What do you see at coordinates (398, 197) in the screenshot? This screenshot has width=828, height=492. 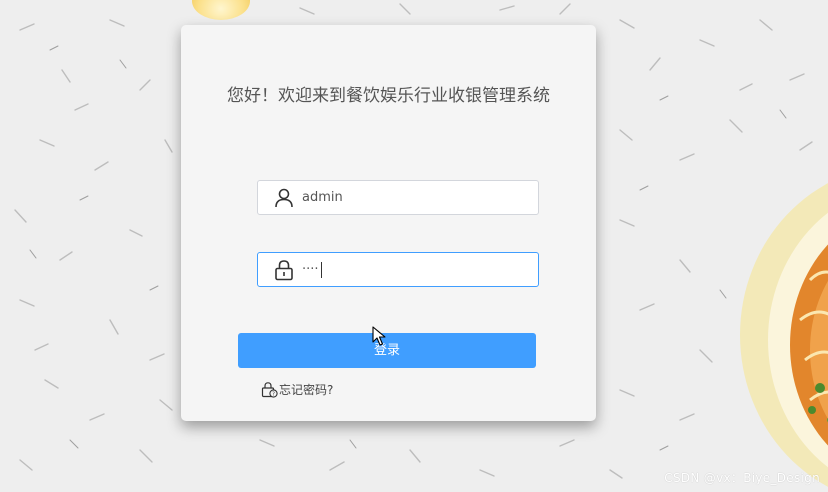 I see `username-field: admin` at bounding box center [398, 197].